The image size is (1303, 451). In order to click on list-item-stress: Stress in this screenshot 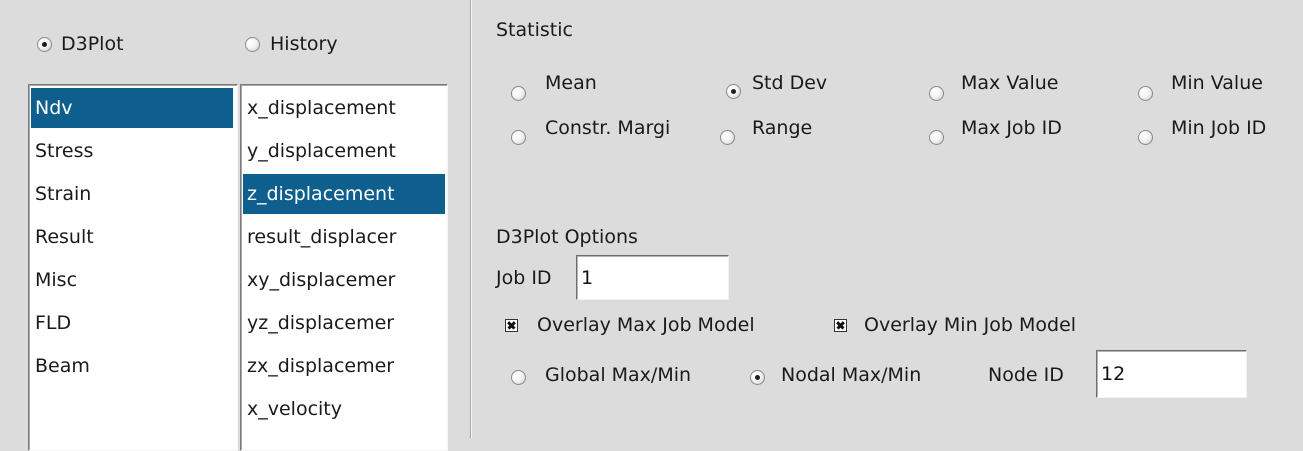, I will do `click(132, 151)`.